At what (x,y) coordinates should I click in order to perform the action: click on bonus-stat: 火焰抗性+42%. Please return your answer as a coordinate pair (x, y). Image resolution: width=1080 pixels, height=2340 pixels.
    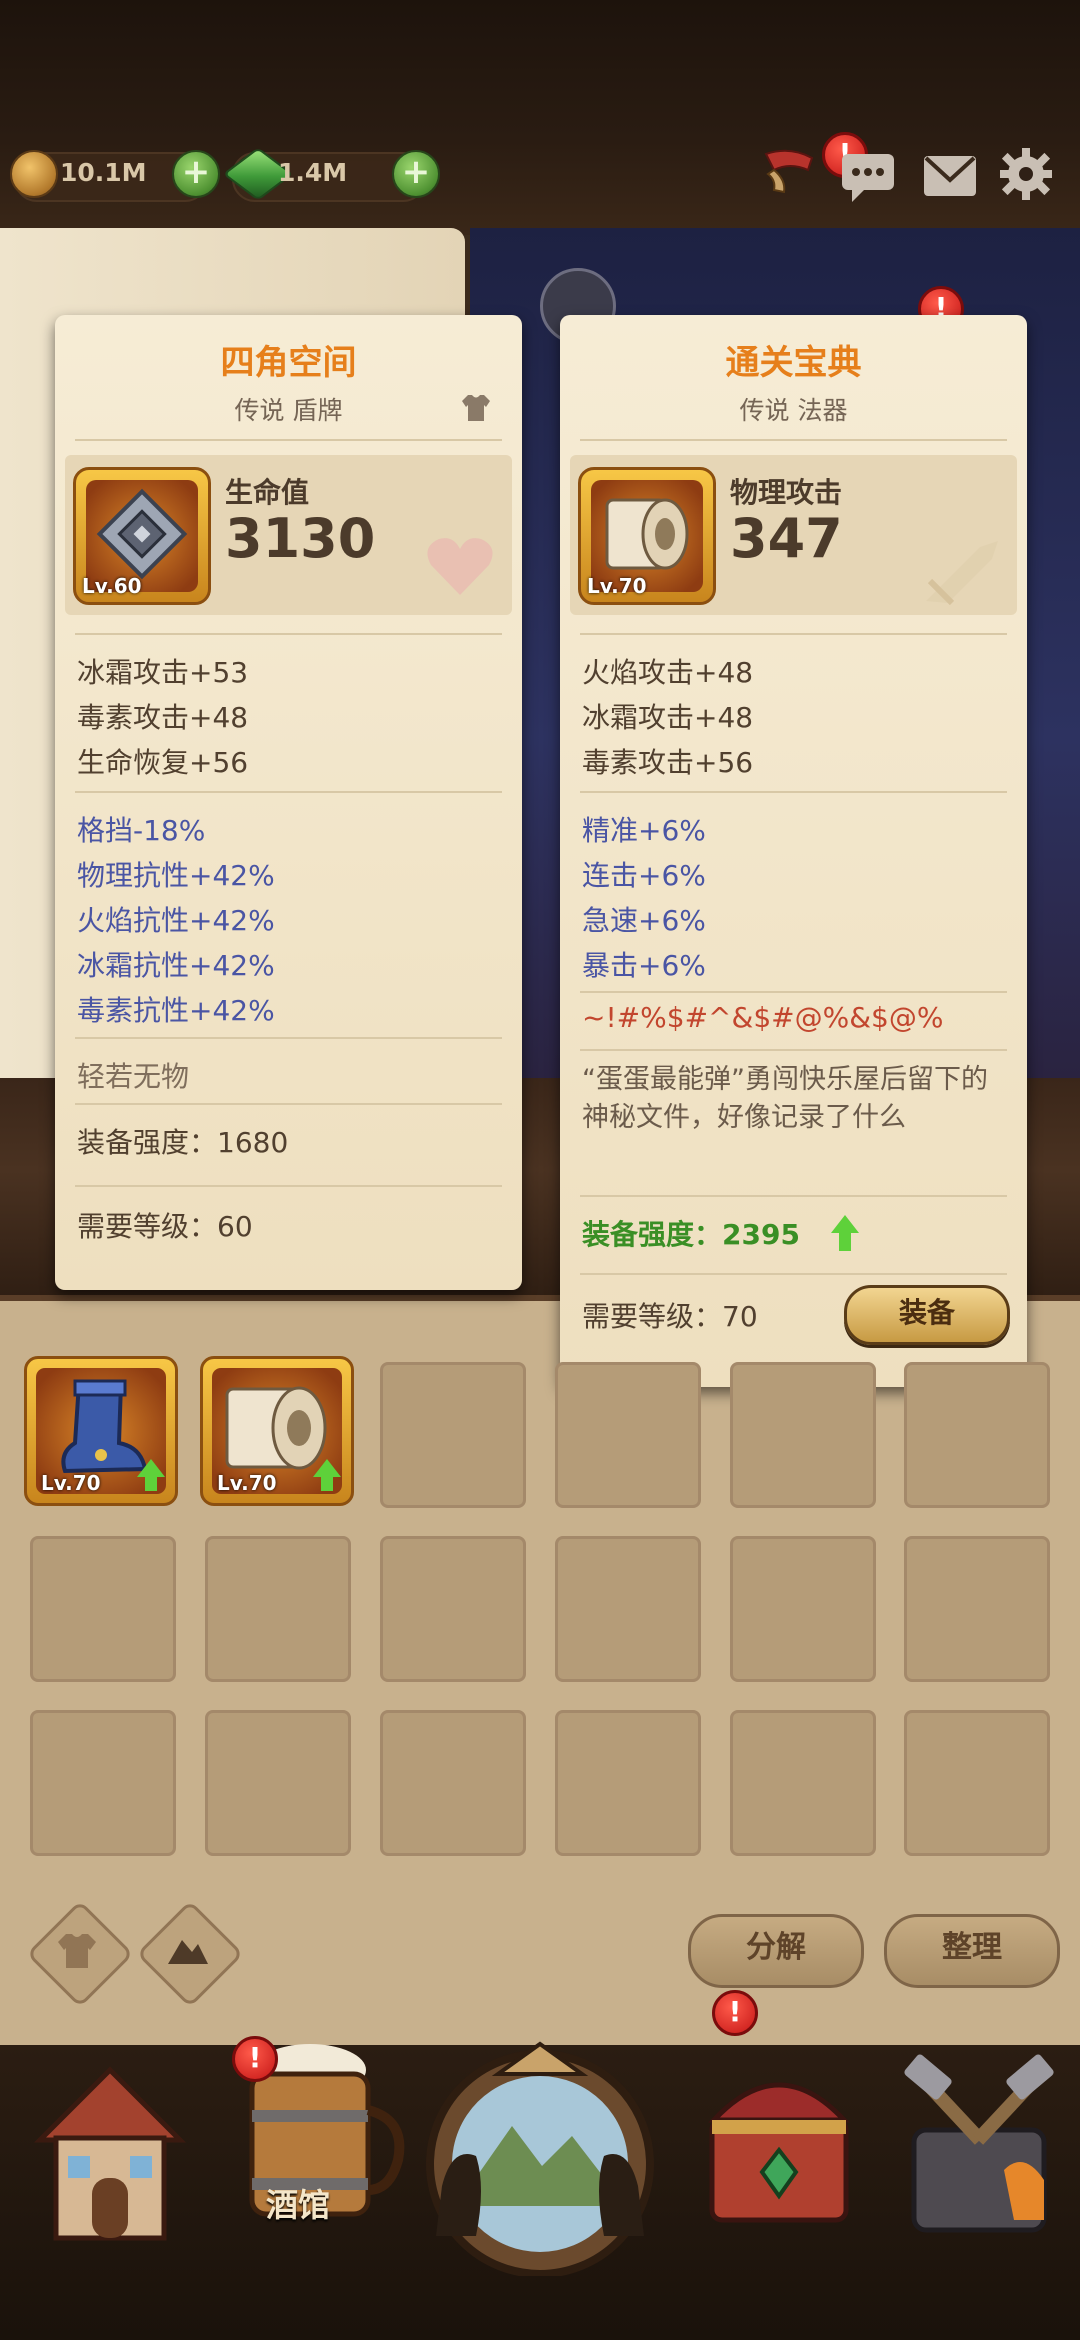
    Looking at the image, I should click on (176, 920).